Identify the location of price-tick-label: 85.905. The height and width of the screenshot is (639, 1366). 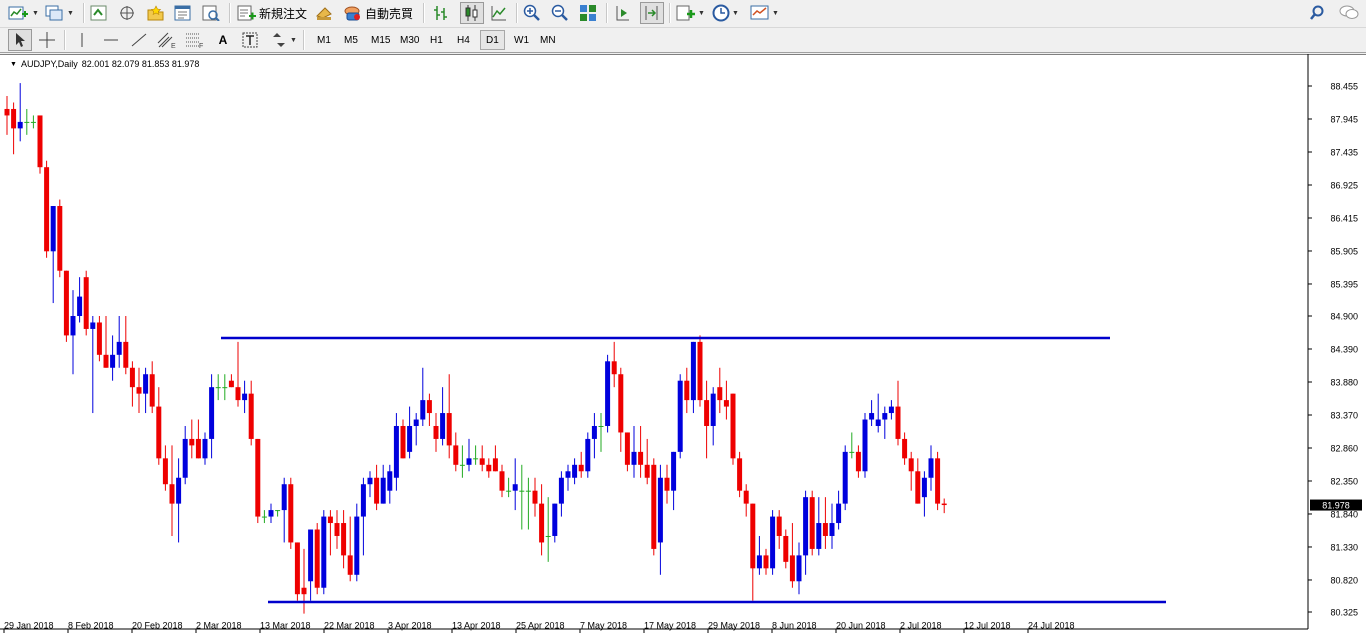
(1344, 251).